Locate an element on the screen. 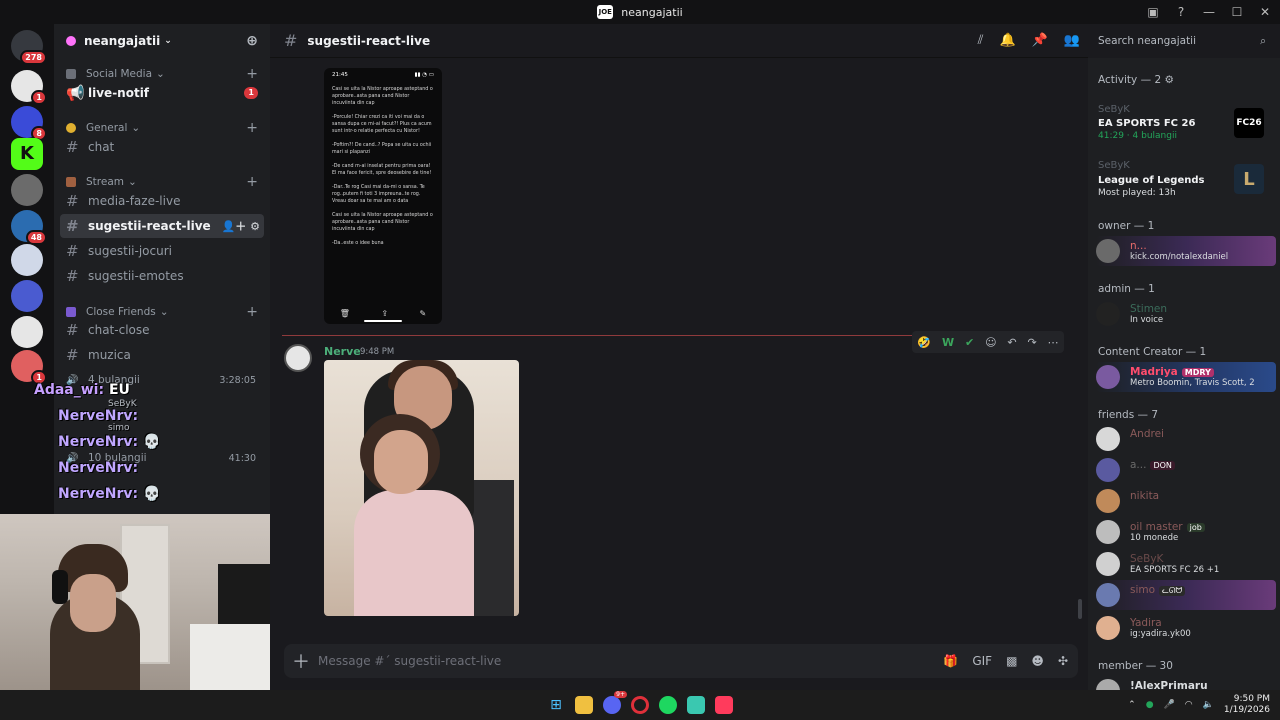 Image resolution: width=1280 pixels, height=720 pixels. channel-live-notif: 📢 live-notif 1 is located at coordinates (162, 93).